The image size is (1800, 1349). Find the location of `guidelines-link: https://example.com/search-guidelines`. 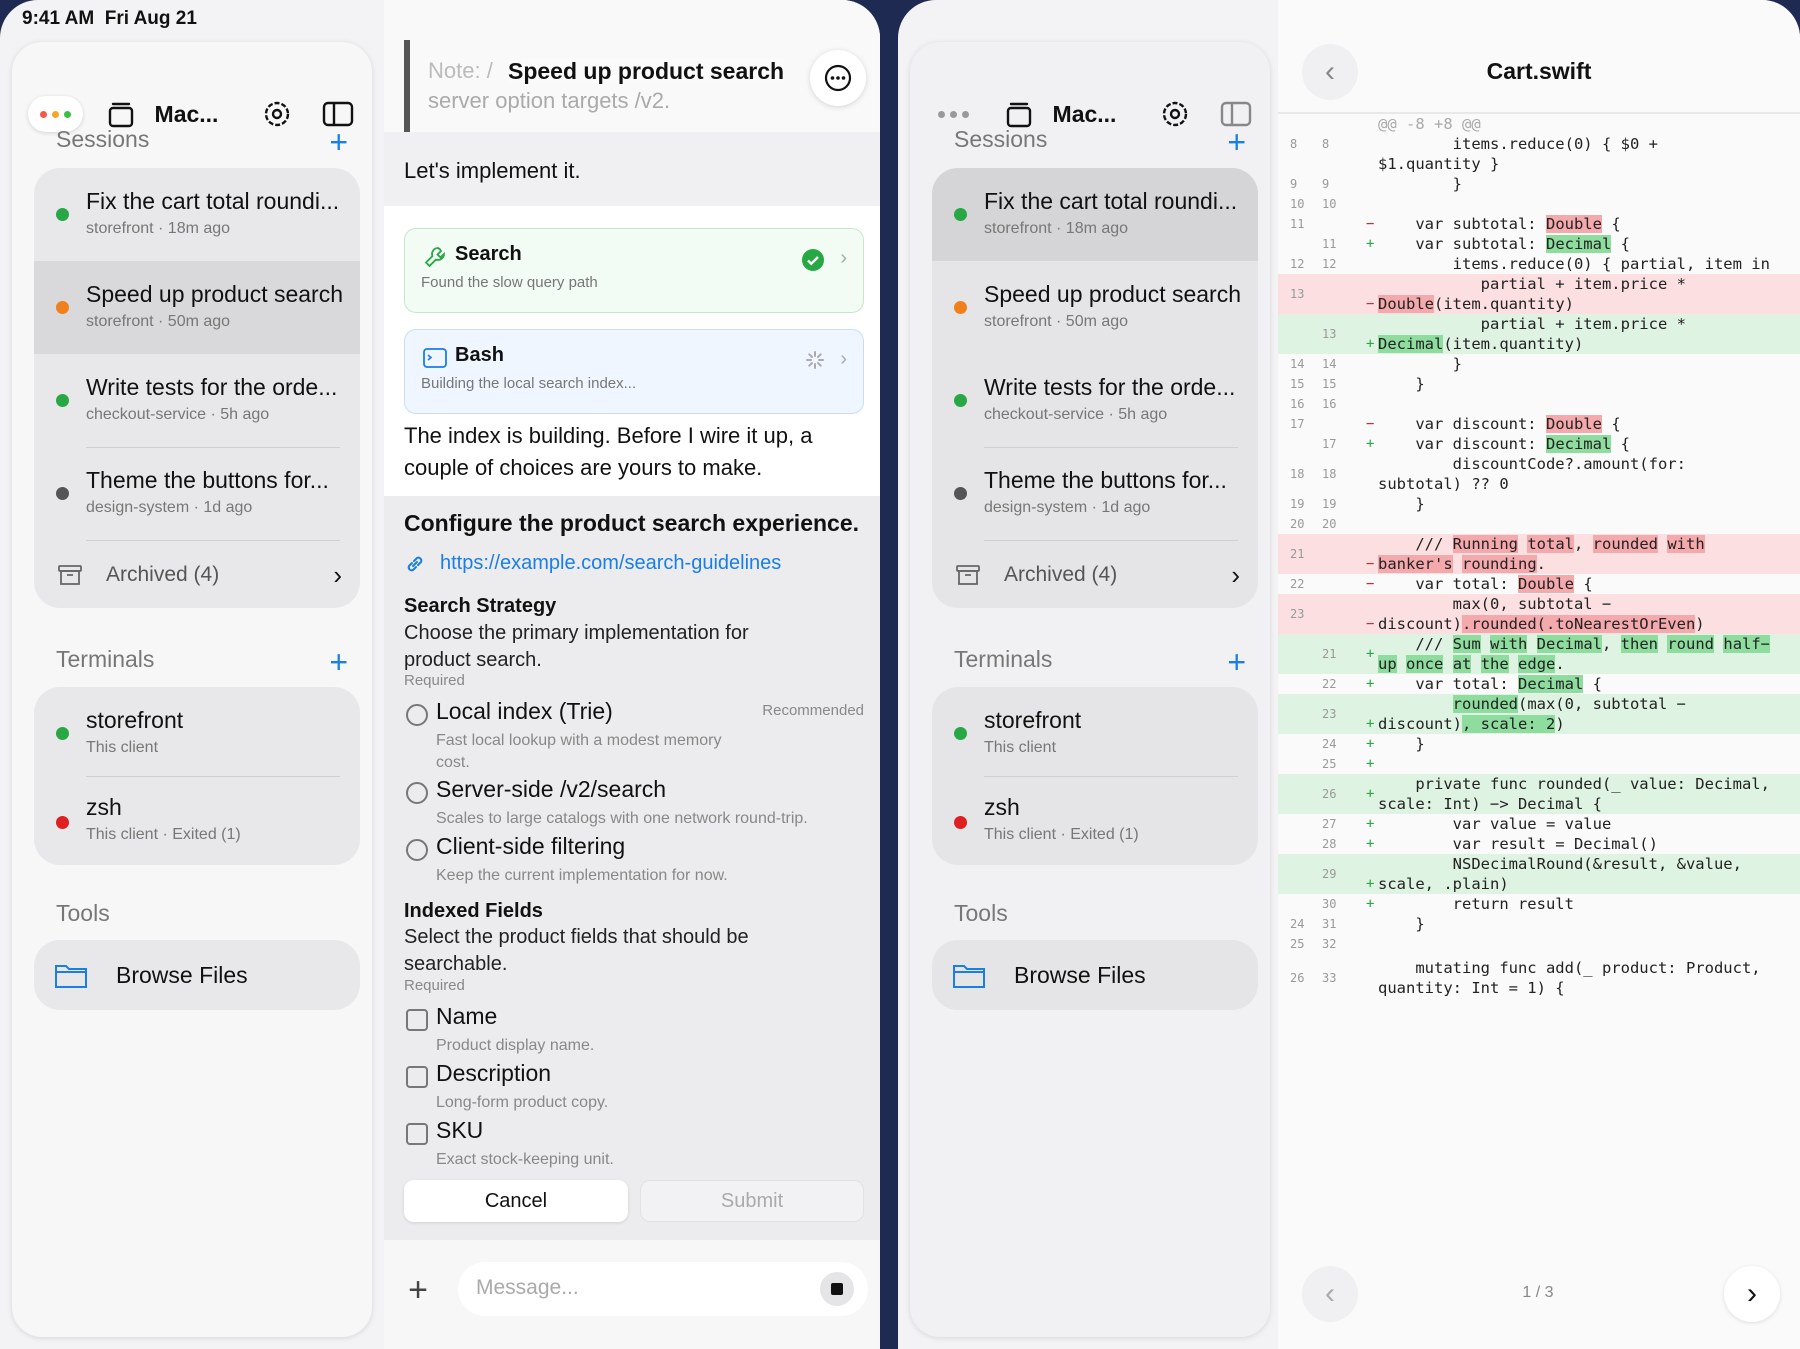

guidelines-link: https://example.com/search-guidelines is located at coordinates (592, 563).